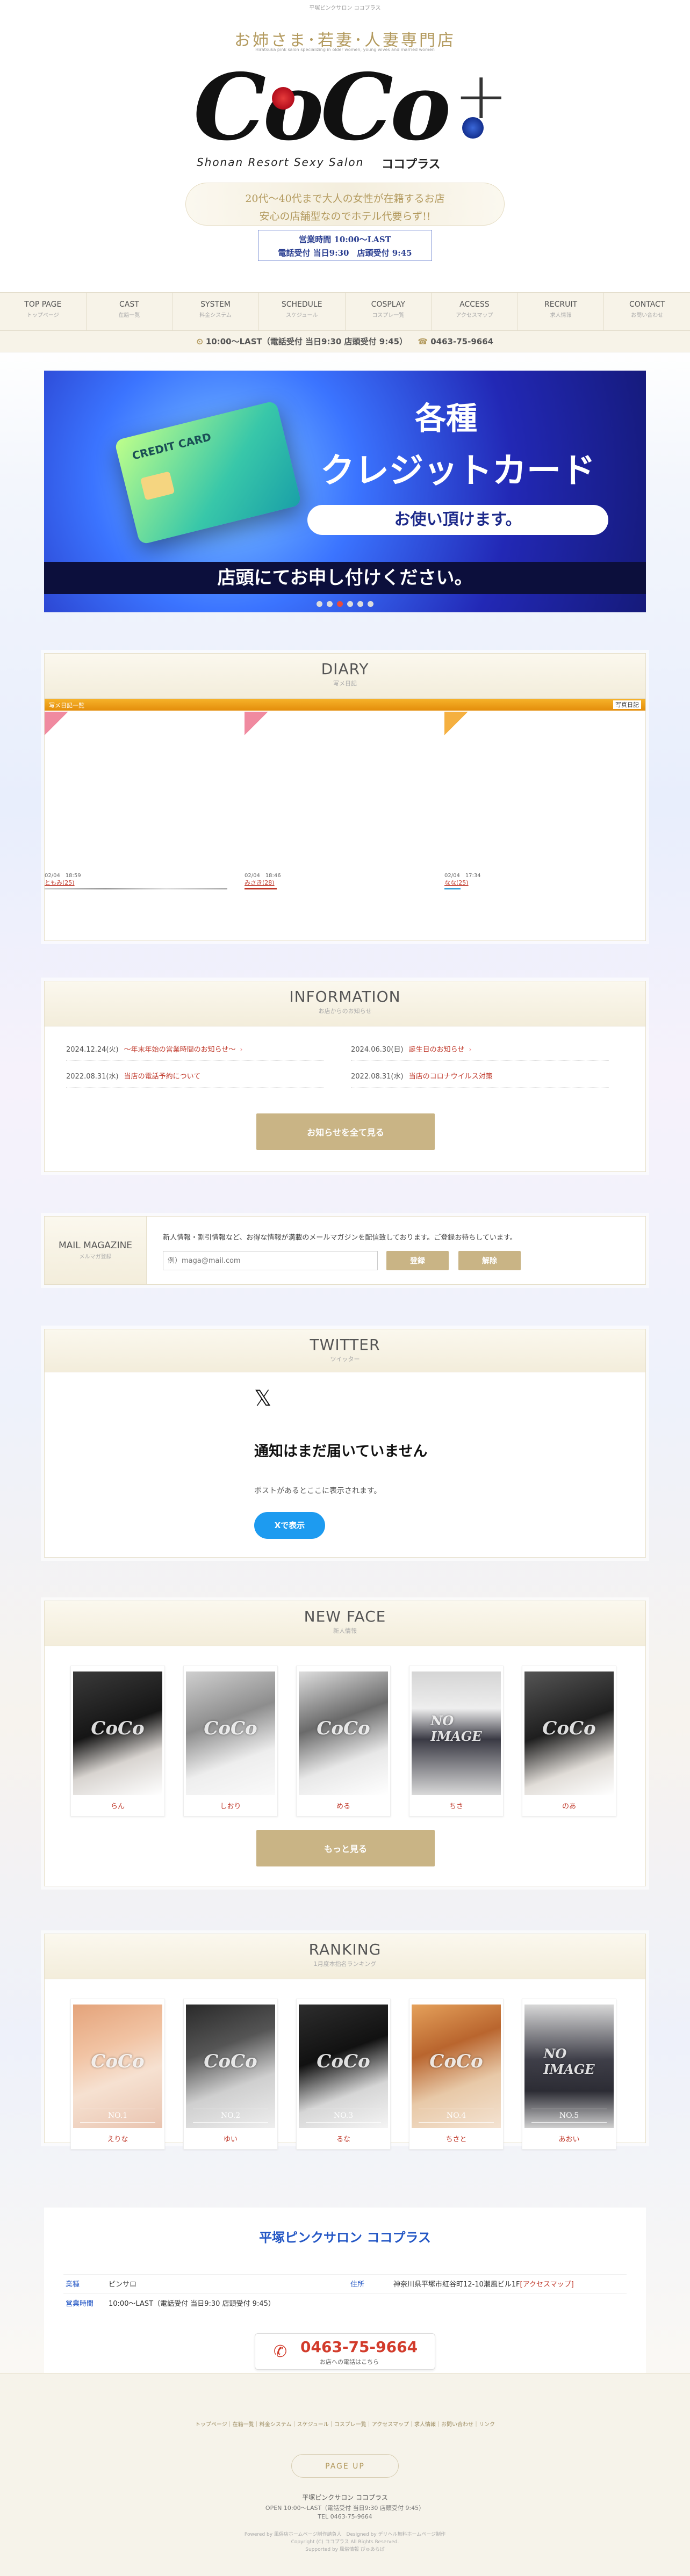  What do you see at coordinates (345, 2497) in the screenshot?
I see `footer-shop-name: 平塚ピンクサロン ココプラス` at bounding box center [345, 2497].